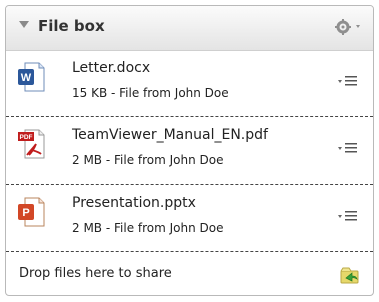 Image resolution: width=379 pixels, height=302 pixels. What do you see at coordinates (189, 28) in the screenshot?
I see `file-box-header: File box` at bounding box center [189, 28].